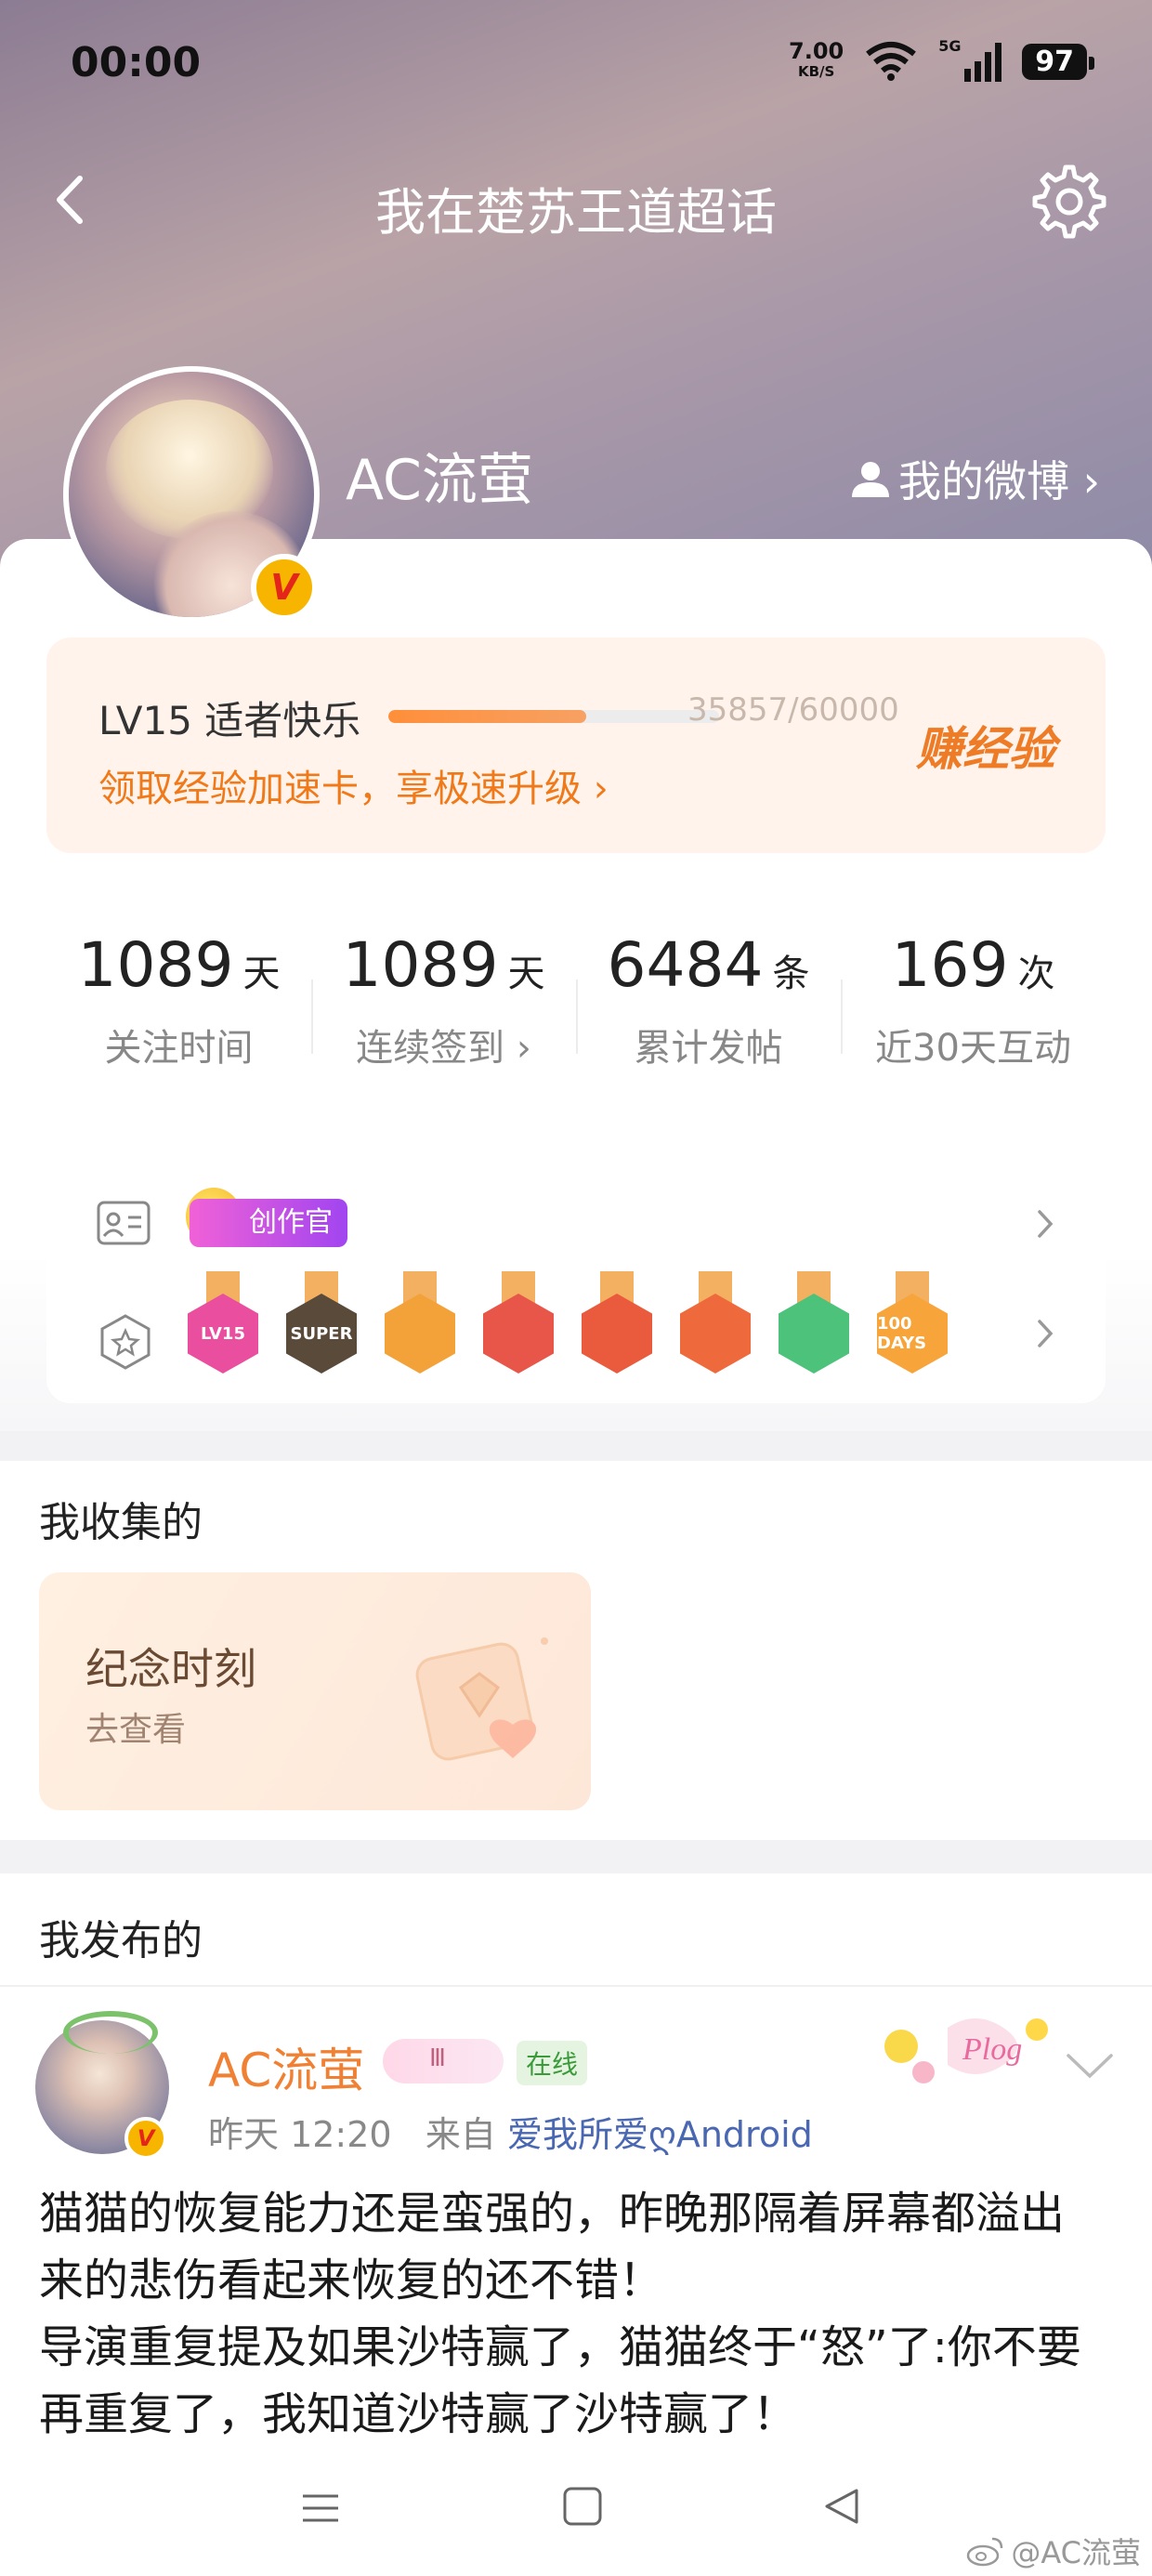 The width and height of the screenshot is (1152, 2576). Describe the element at coordinates (1036, 974) in the screenshot. I see `stat-unit: 次` at that location.